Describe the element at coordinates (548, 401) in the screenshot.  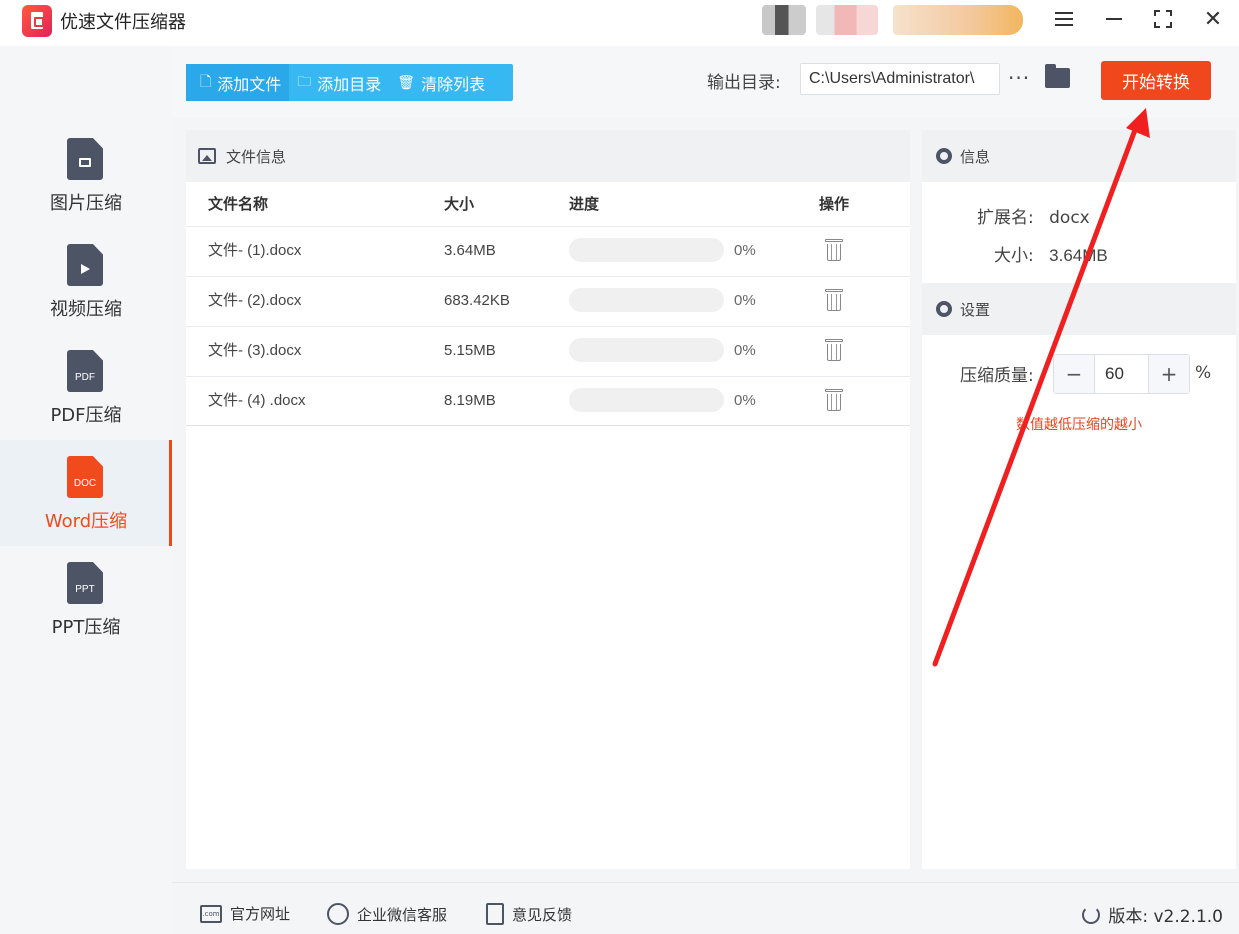
I see `table-row: 文件- (4) .docx 8.19MB 0%` at that location.